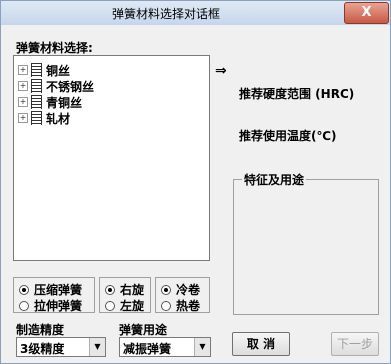 The height and width of the screenshot is (364, 391). Describe the element at coordinates (44, 70) in the screenshot. I see `tree-item-copper: + 铜丝` at that location.